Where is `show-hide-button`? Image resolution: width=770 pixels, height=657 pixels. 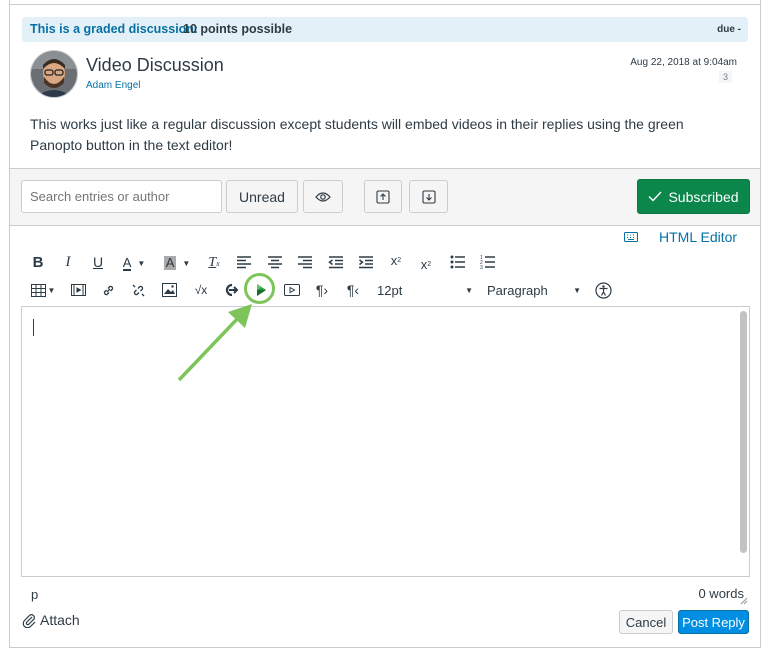
show-hide-button is located at coordinates (323, 196).